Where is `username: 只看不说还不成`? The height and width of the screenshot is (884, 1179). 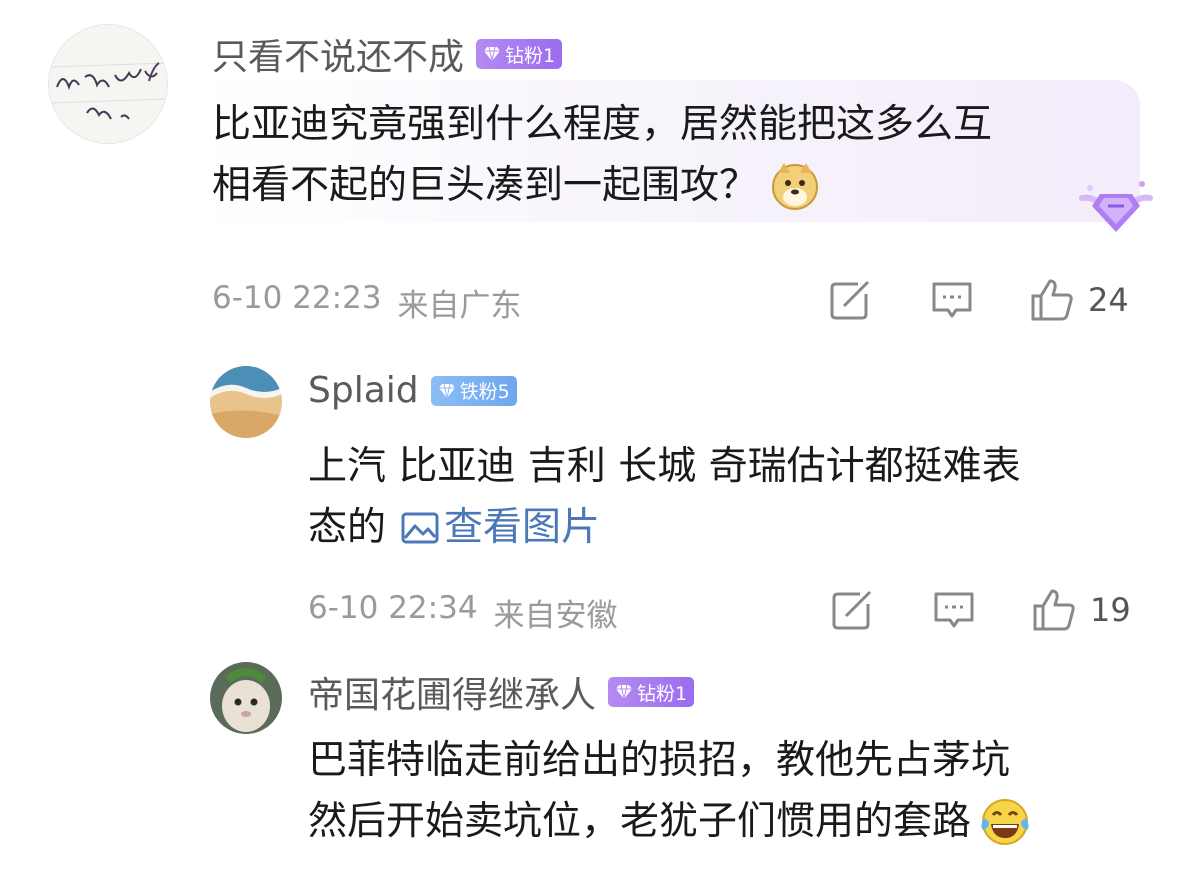 username: 只看不说还不成 is located at coordinates (338, 54).